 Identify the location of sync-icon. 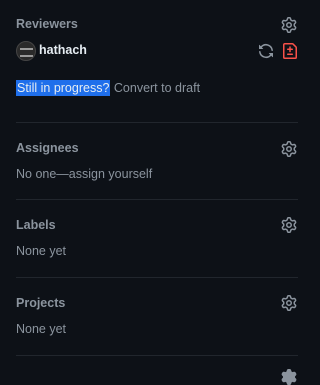
(266, 51).